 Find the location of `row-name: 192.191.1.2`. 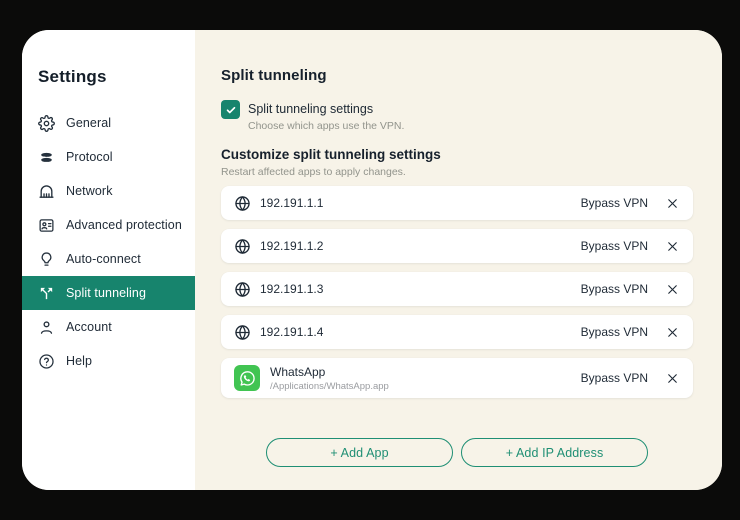

row-name: 192.191.1.2 is located at coordinates (292, 246).